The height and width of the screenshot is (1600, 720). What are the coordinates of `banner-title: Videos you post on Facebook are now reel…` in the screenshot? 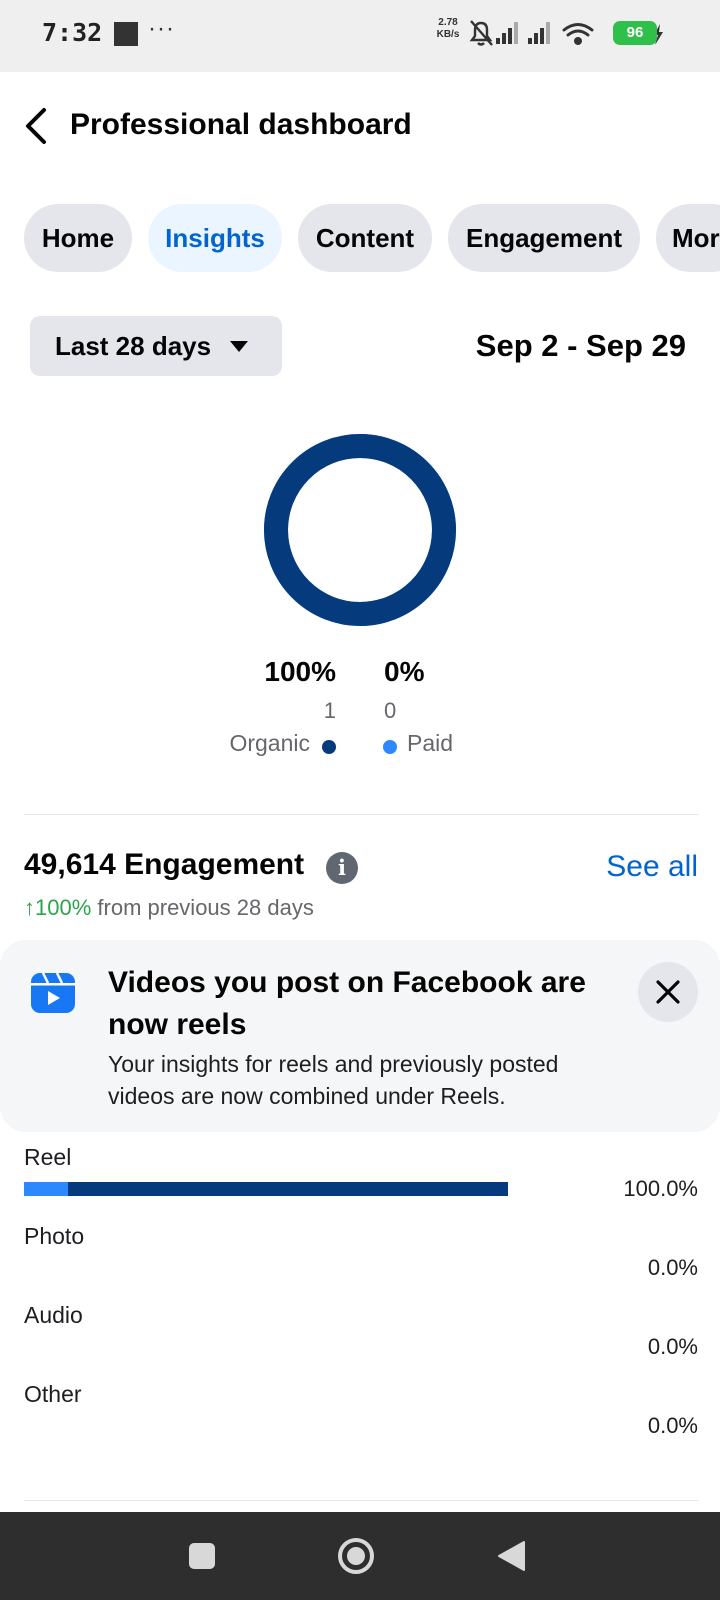 It's located at (347, 1003).